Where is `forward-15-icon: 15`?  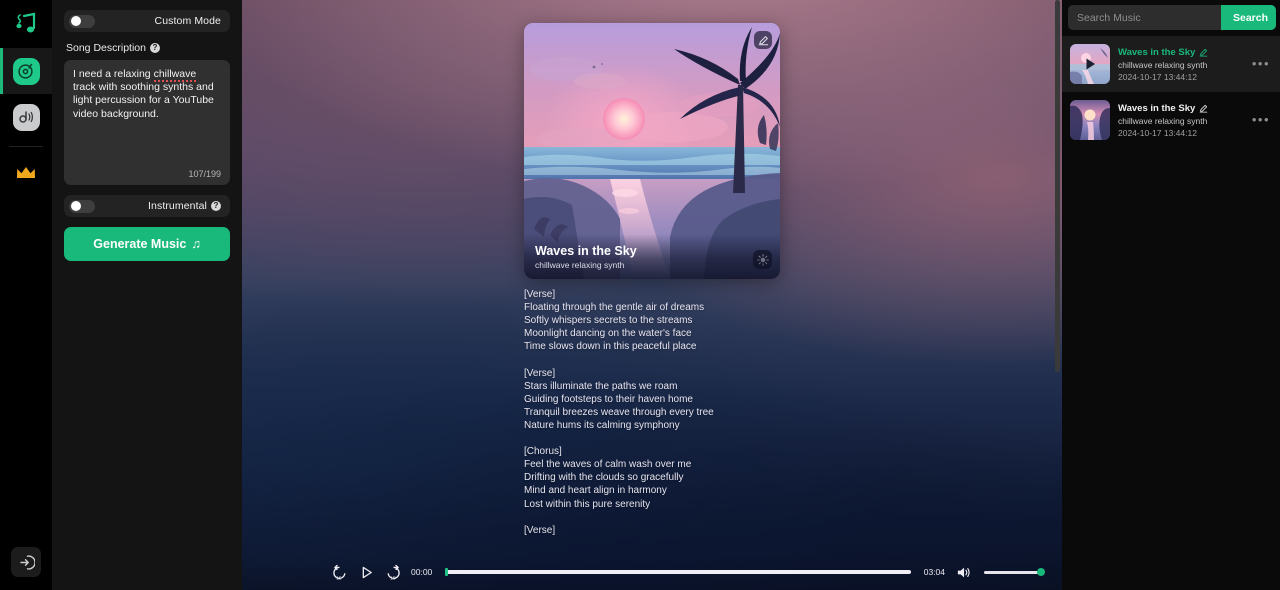 forward-15-icon: 15 is located at coordinates (393, 572).